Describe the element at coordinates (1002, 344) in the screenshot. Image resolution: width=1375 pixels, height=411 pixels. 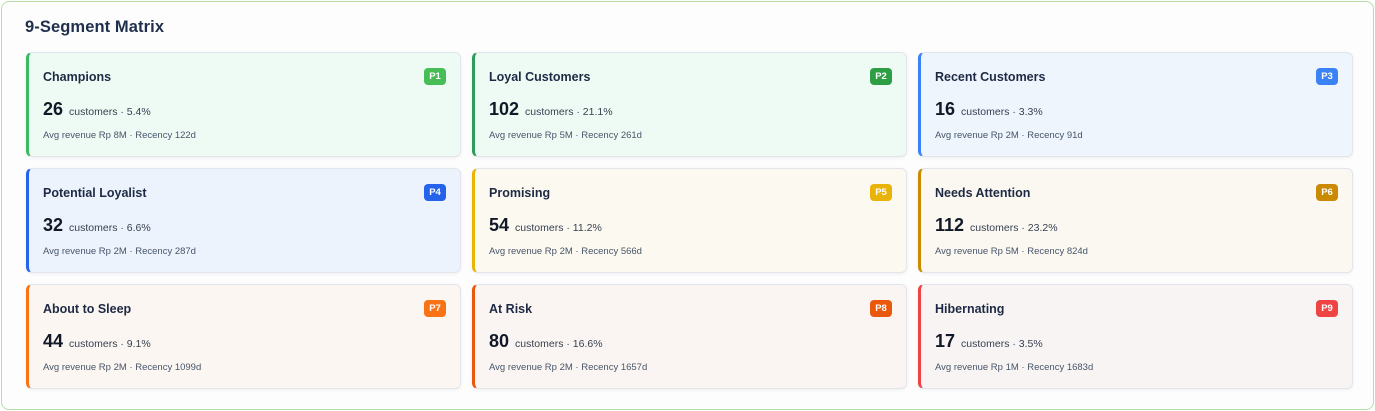
I see `customer-share: customers · 3.5%` at that location.